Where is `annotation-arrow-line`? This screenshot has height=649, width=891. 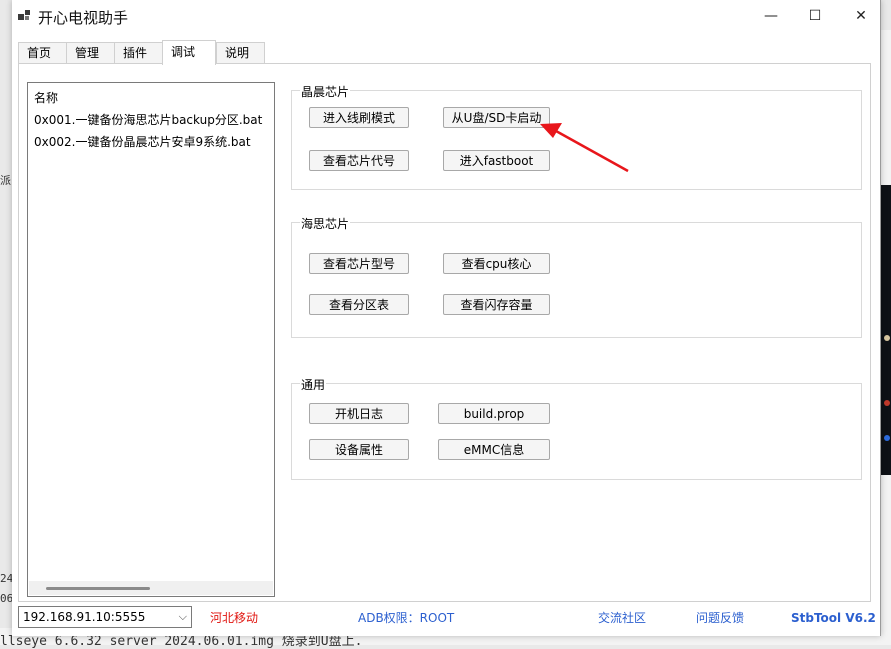 annotation-arrow-line is located at coordinates (592, 151).